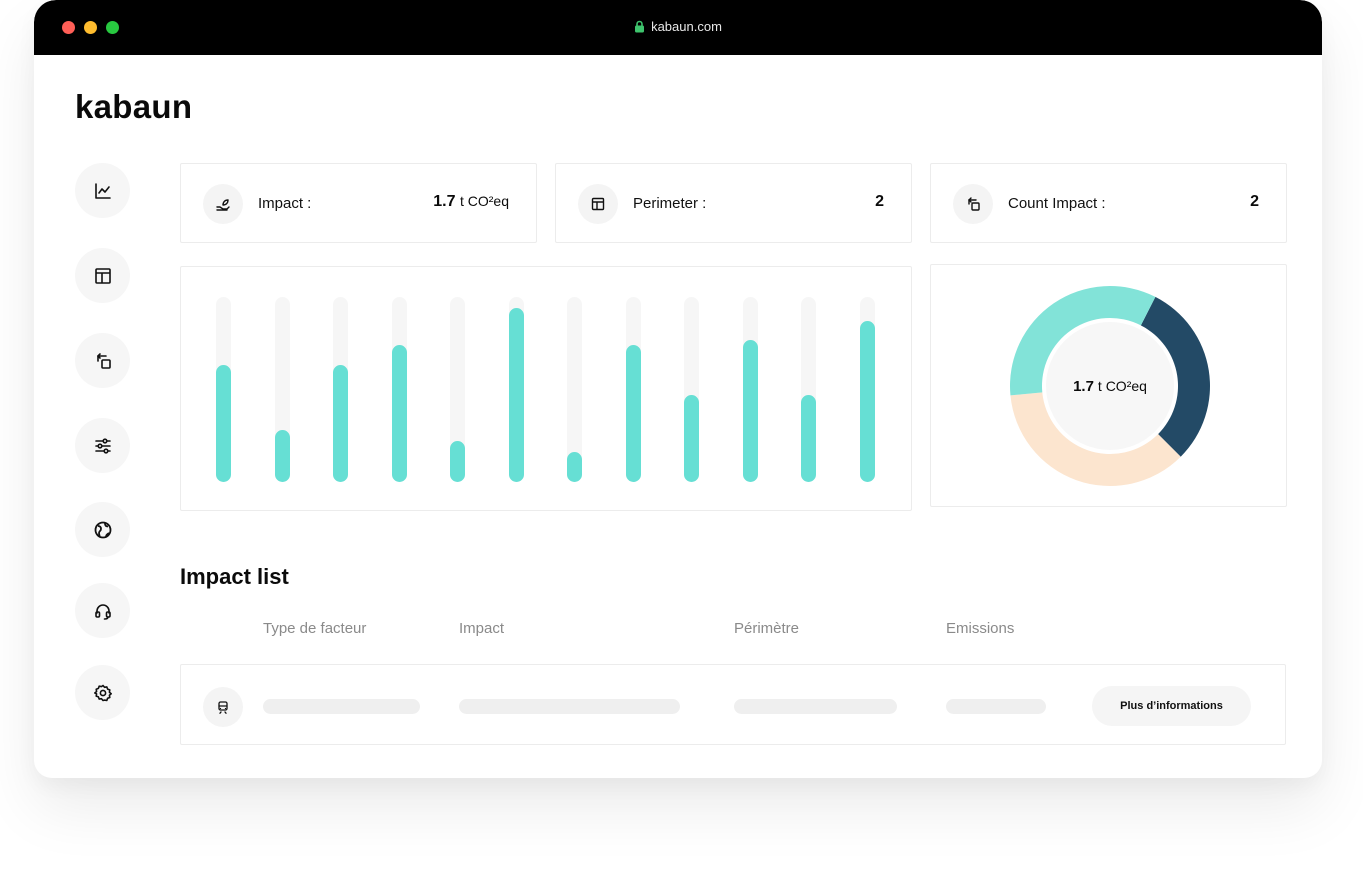  I want to click on sidebar-item-globe, so click(102, 529).